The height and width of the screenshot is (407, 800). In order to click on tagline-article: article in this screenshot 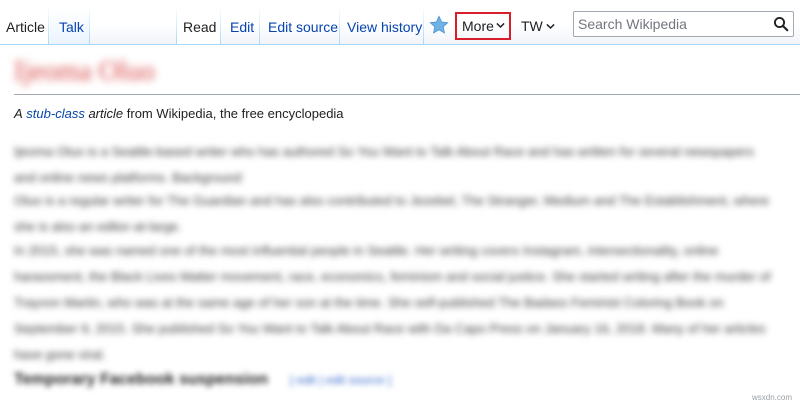, I will do `click(106, 113)`.